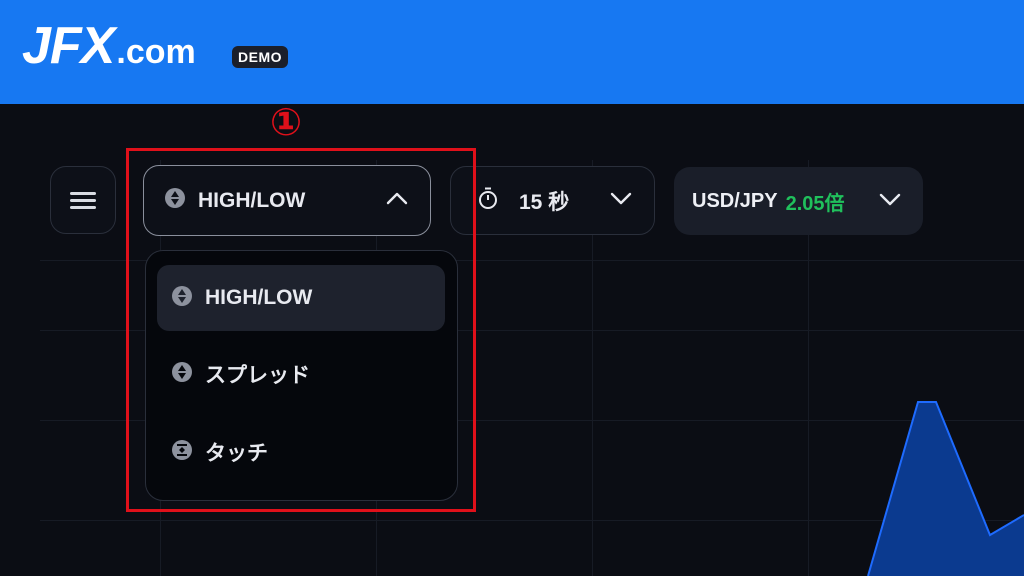  I want to click on timer-icon, so click(488, 200).